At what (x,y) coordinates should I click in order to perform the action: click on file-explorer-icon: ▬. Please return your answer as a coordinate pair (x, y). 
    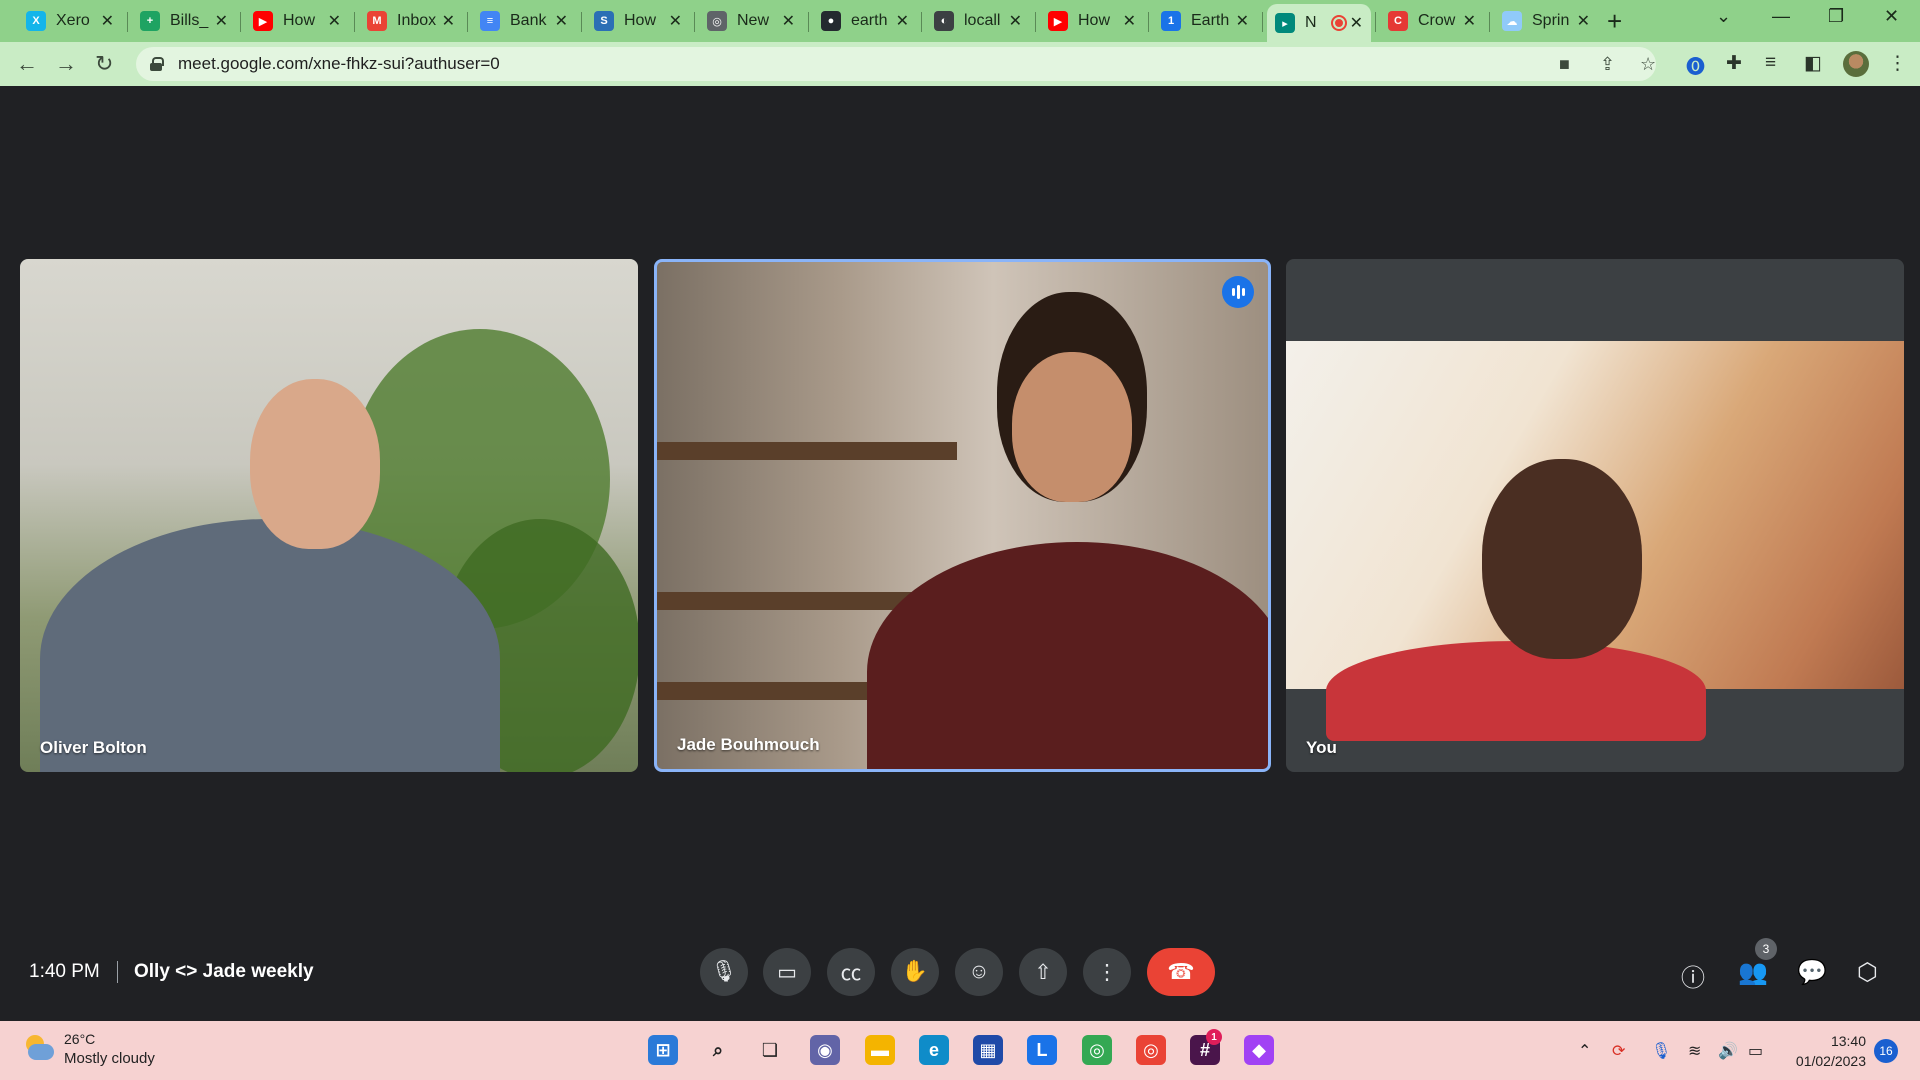
    Looking at the image, I should click on (880, 1050).